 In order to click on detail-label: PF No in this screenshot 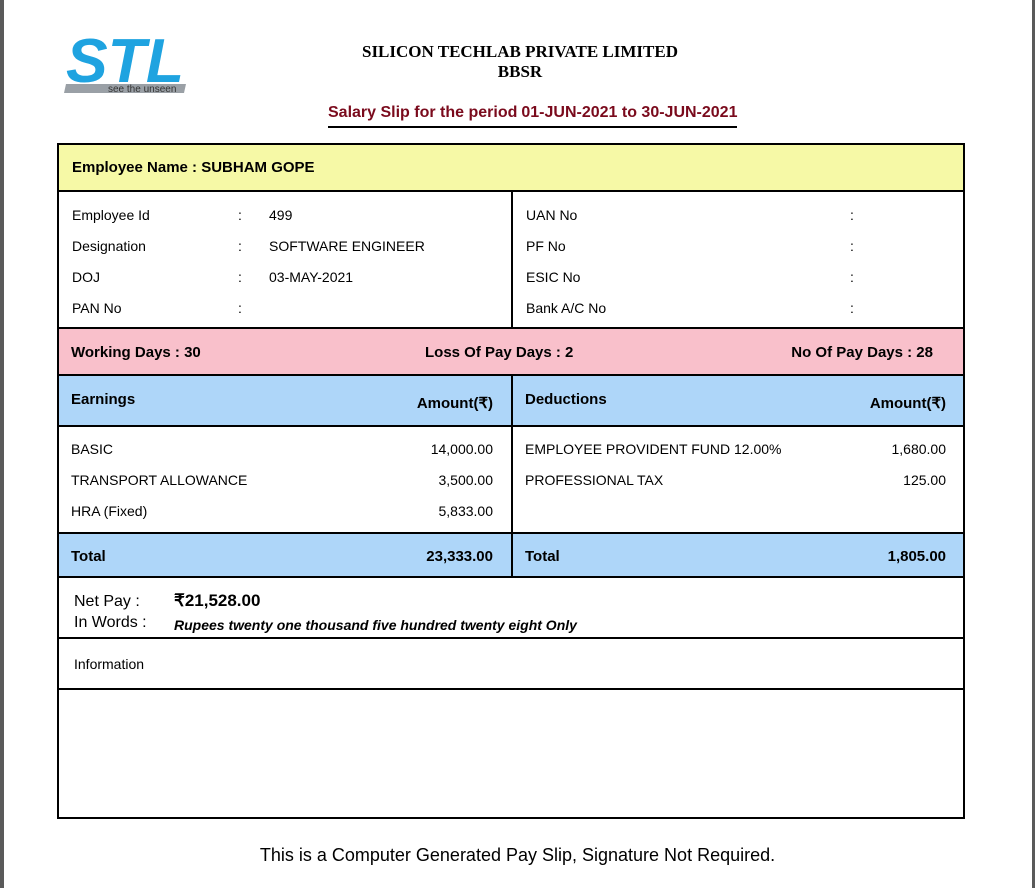, I will do `click(546, 246)`.